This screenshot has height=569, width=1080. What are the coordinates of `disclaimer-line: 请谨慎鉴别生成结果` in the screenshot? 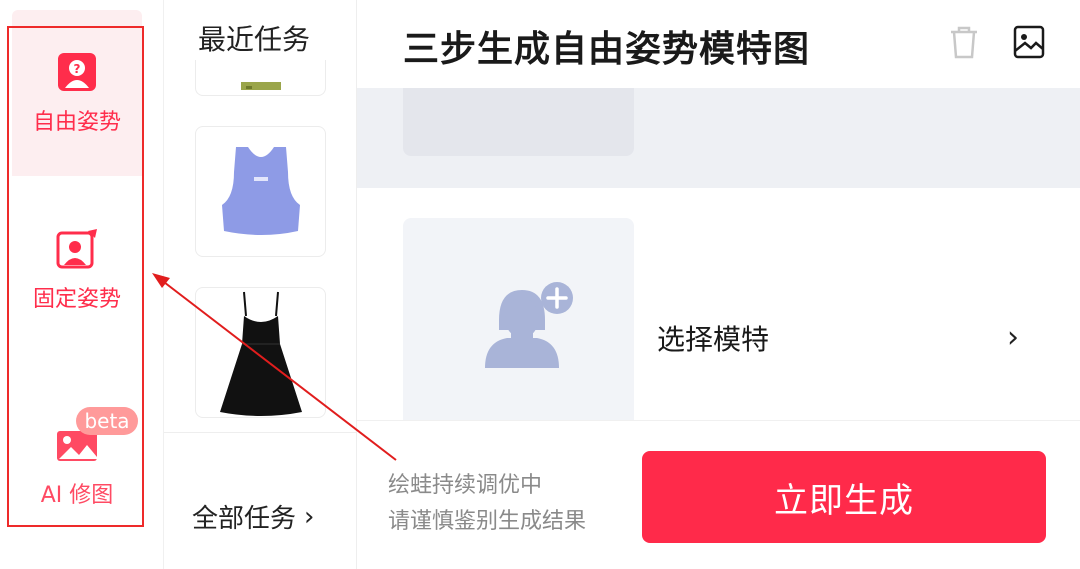 It's located at (487, 521).